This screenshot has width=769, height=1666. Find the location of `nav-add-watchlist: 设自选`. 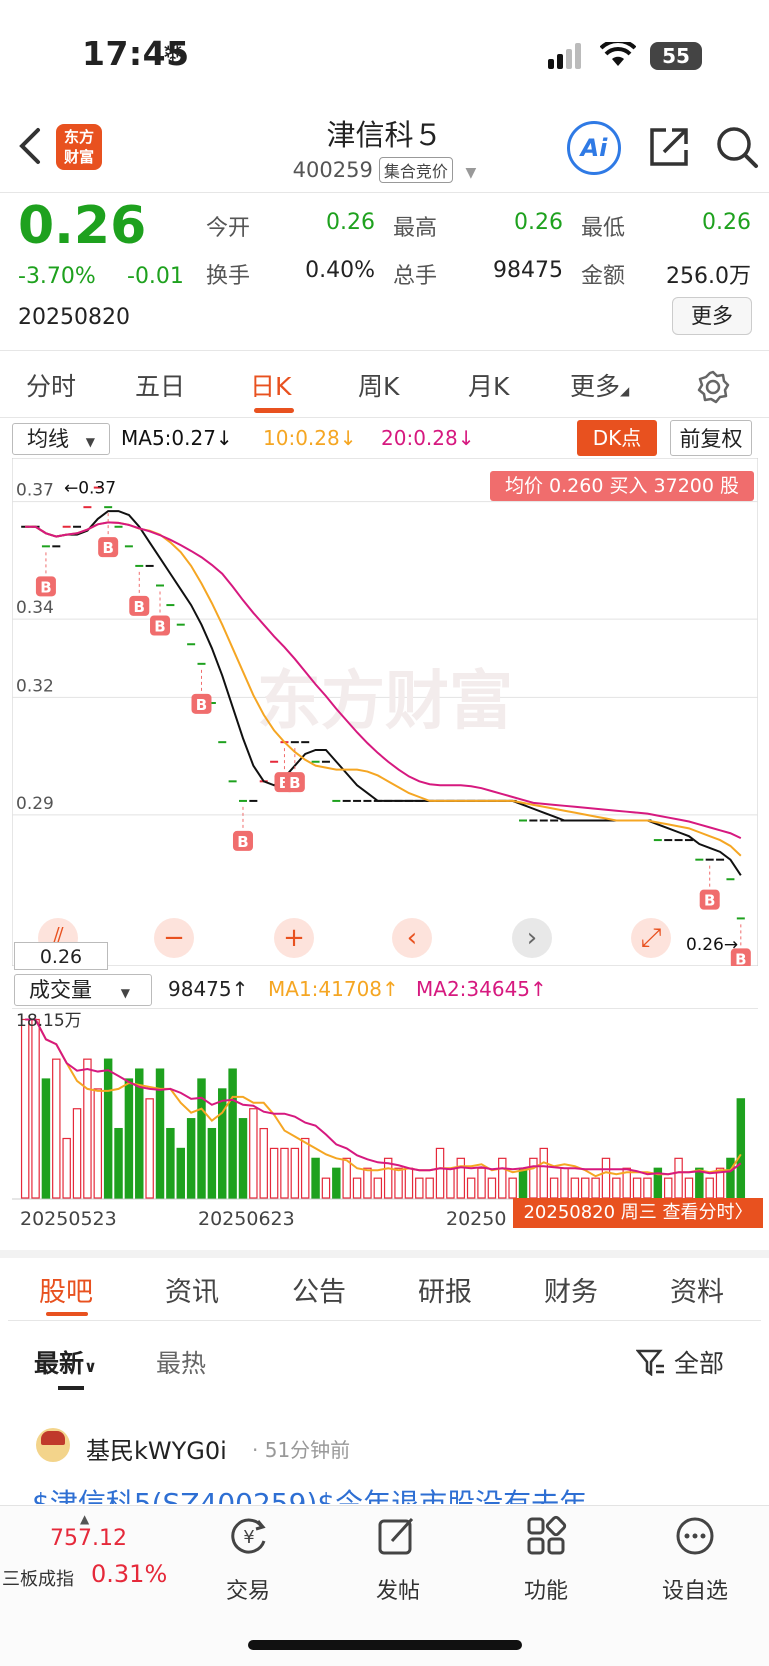

nav-add-watchlist: 设自选 is located at coordinates (695, 1589).